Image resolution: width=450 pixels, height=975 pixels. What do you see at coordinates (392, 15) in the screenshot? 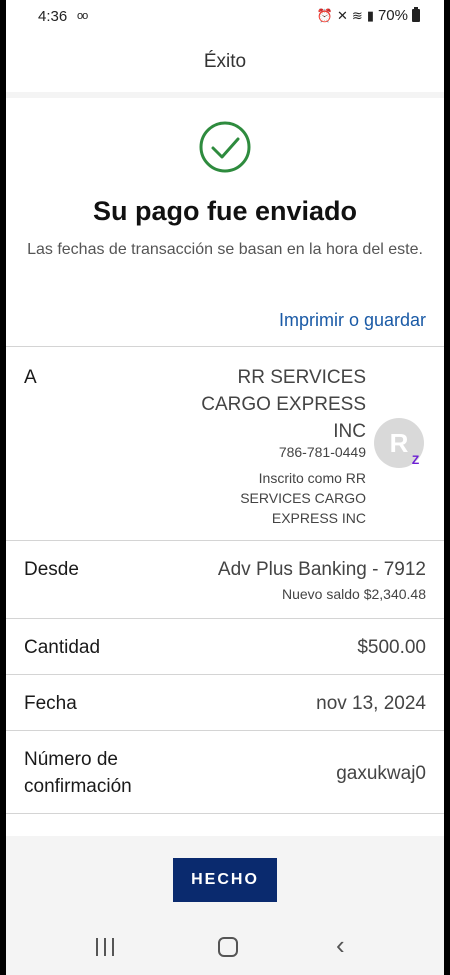
I see `battery-percent: 70%` at bounding box center [392, 15].